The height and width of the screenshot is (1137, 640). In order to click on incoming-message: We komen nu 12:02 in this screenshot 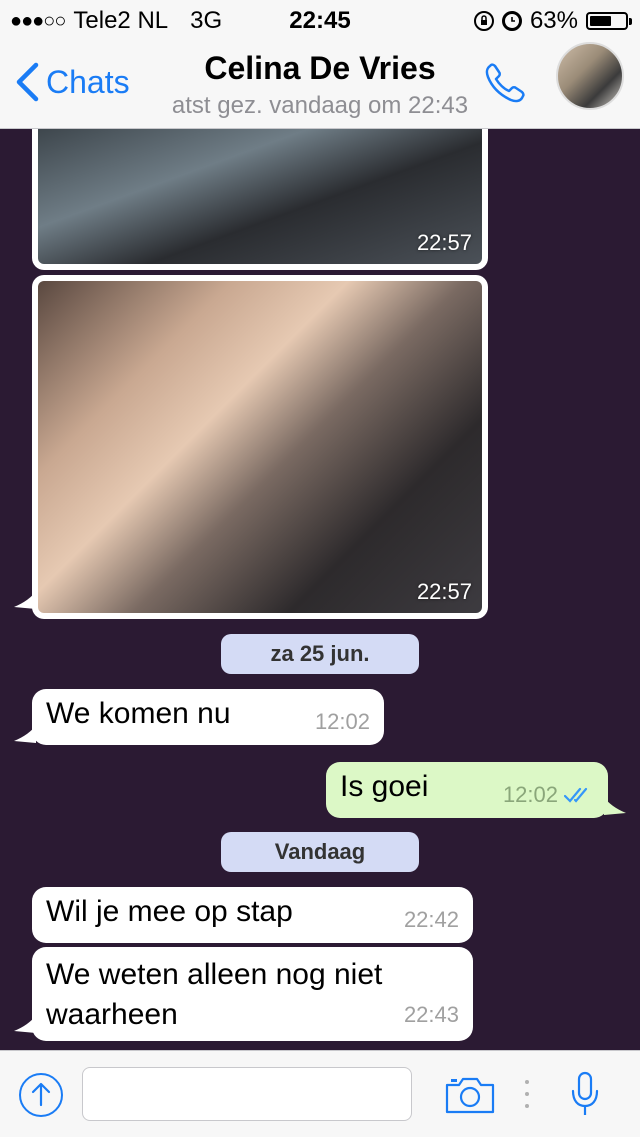, I will do `click(208, 717)`.